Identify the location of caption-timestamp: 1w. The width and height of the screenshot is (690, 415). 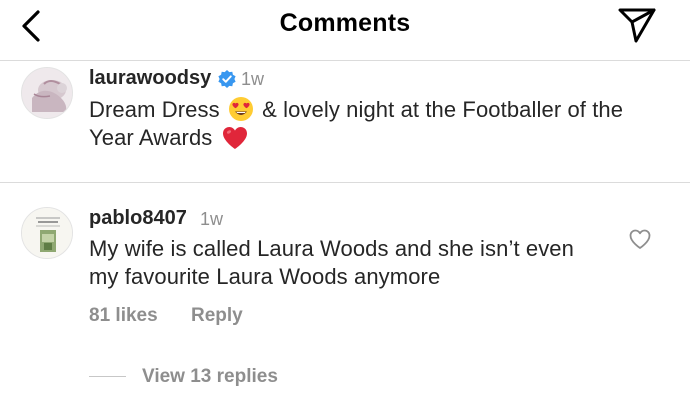
(253, 79).